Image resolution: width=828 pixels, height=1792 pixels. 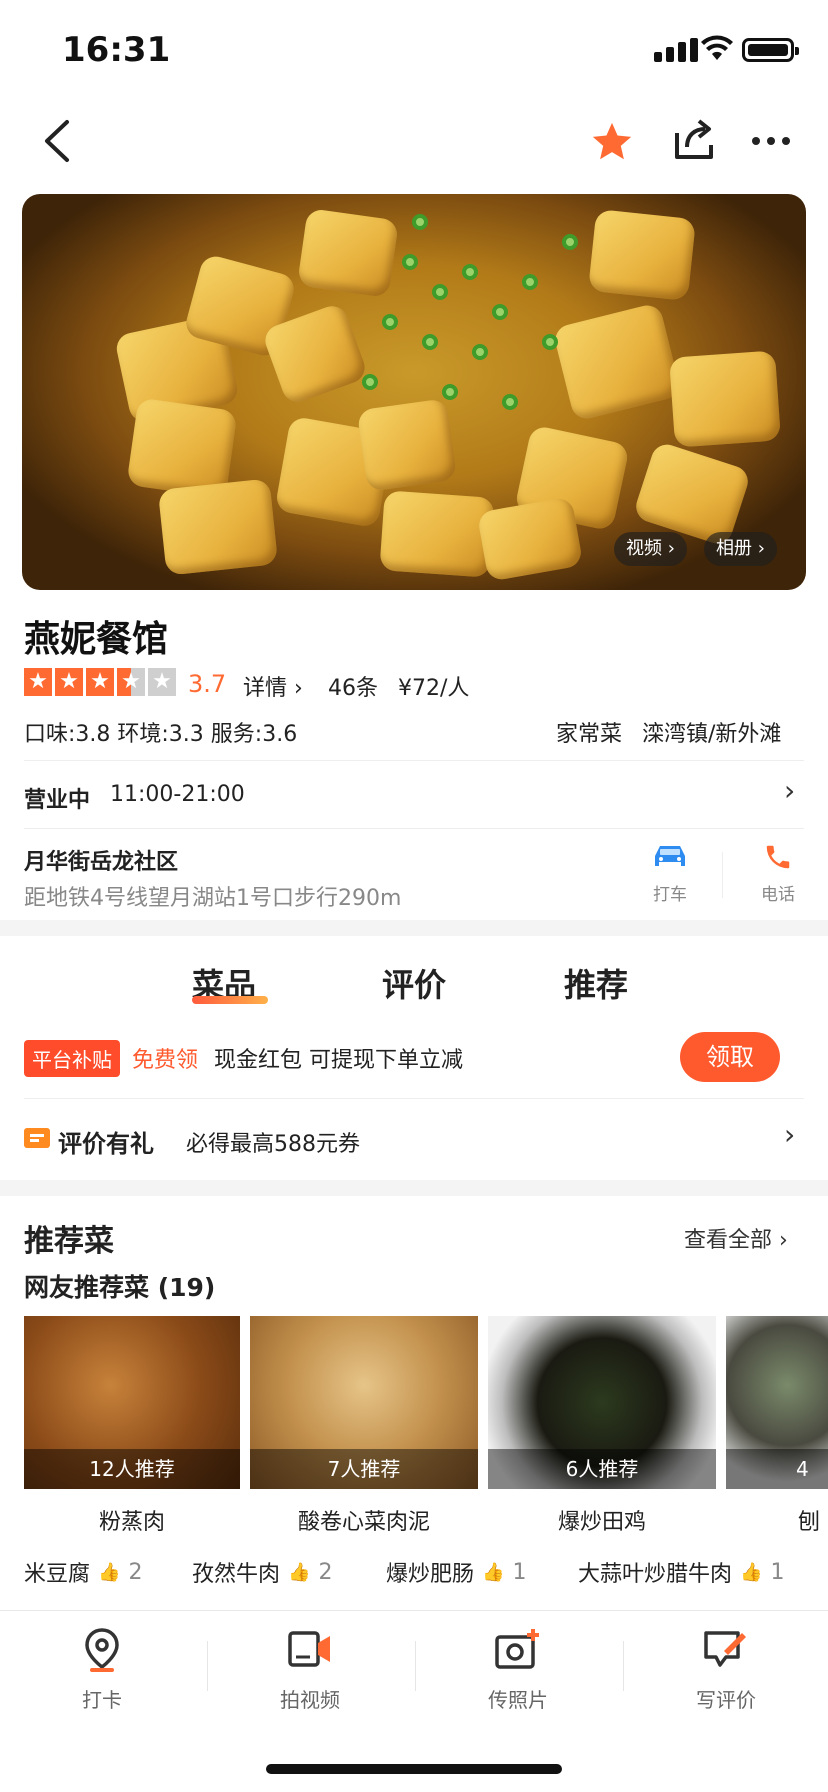 I want to click on dish-name: 酸卷心菜肉泥, so click(x=363, y=1522).